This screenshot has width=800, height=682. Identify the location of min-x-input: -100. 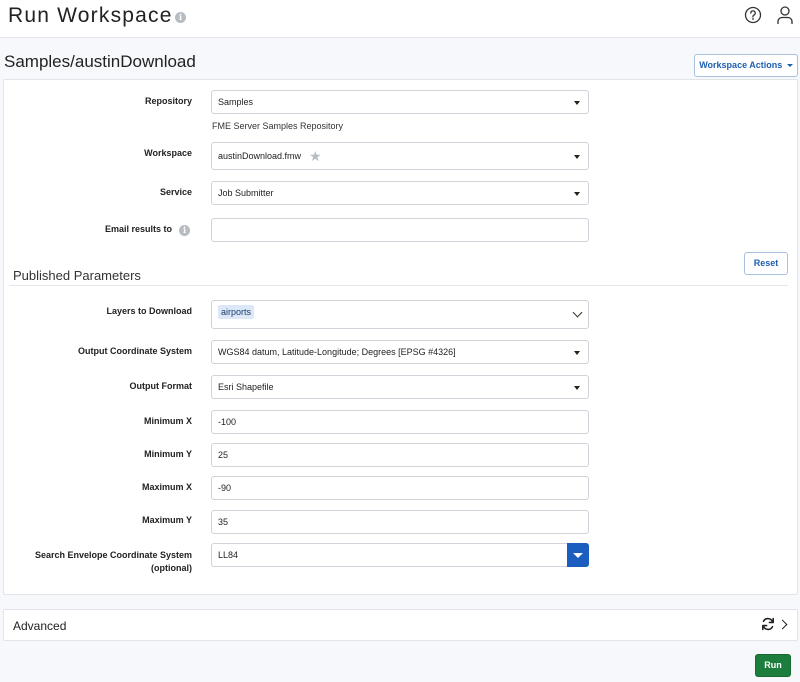
(400, 422).